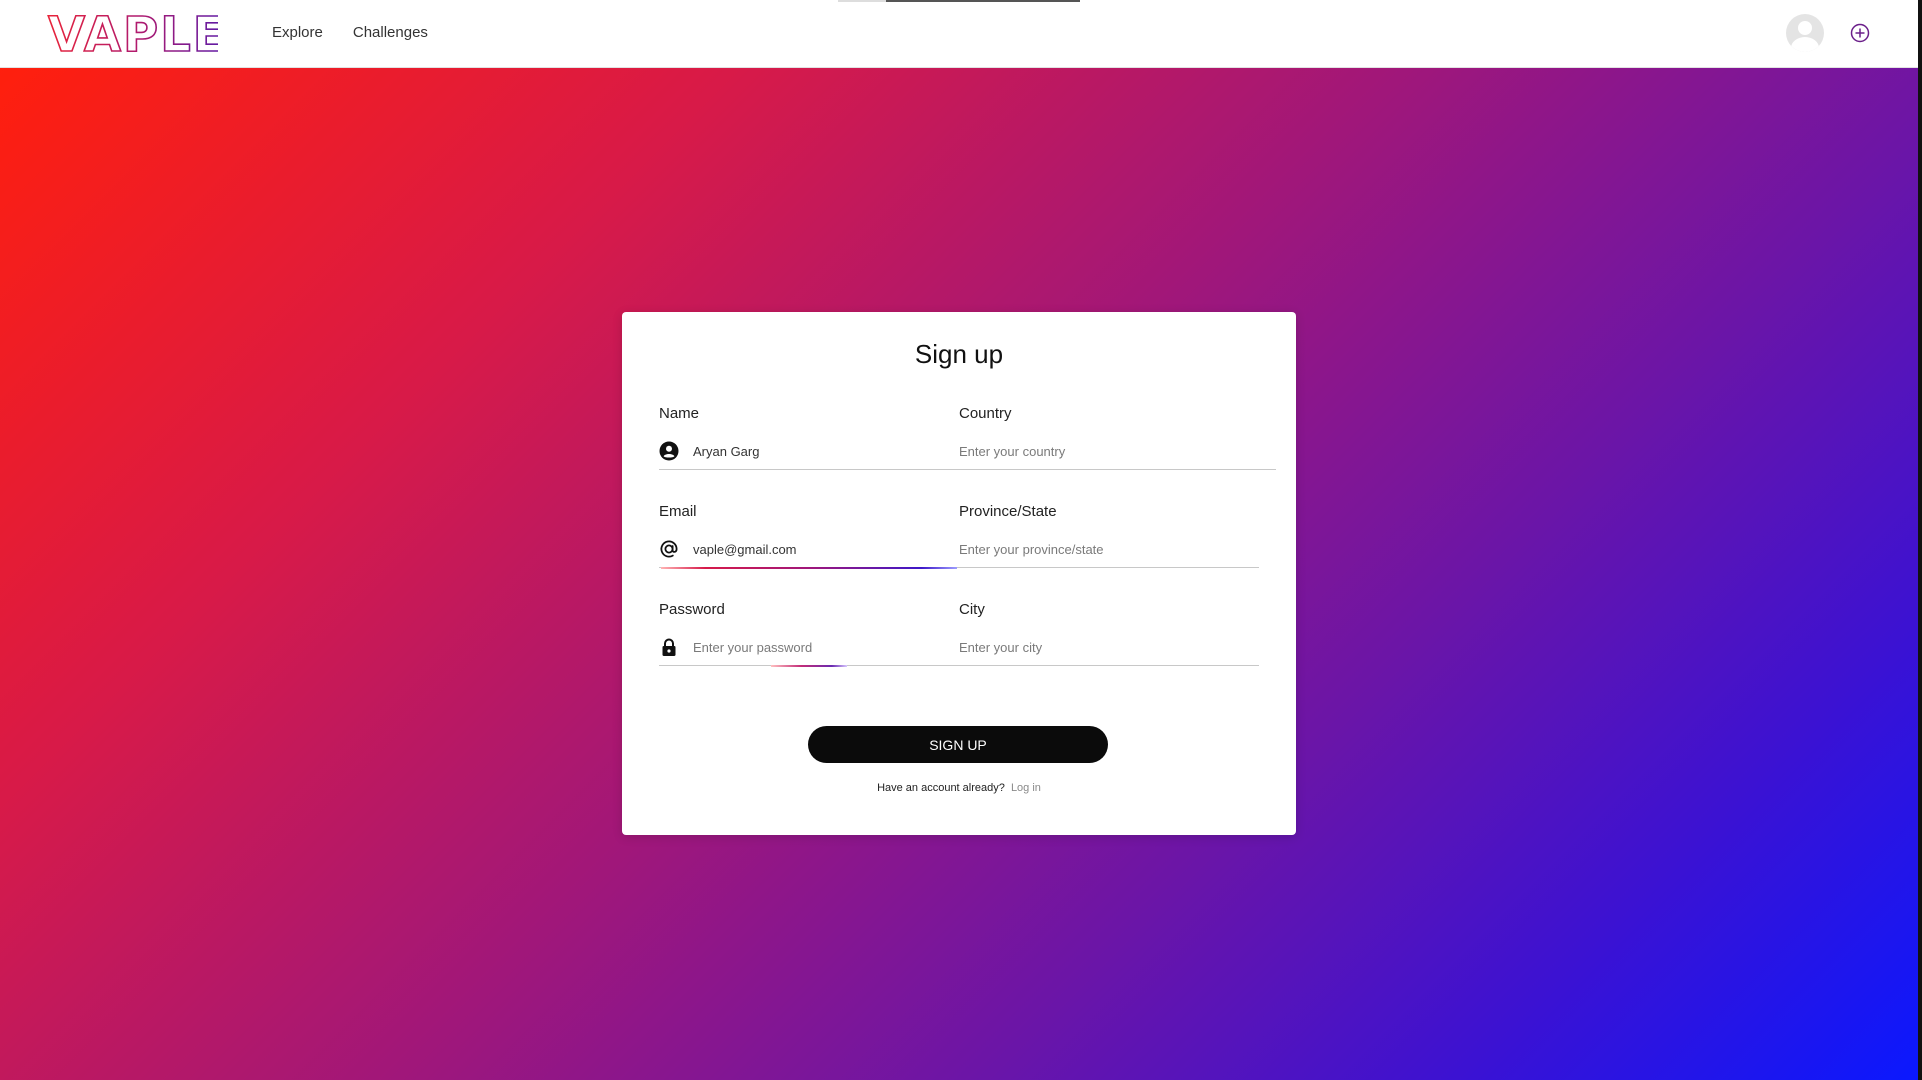 Image resolution: width=1922 pixels, height=1080 pixels. I want to click on login-link: Log in, so click(1026, 788).